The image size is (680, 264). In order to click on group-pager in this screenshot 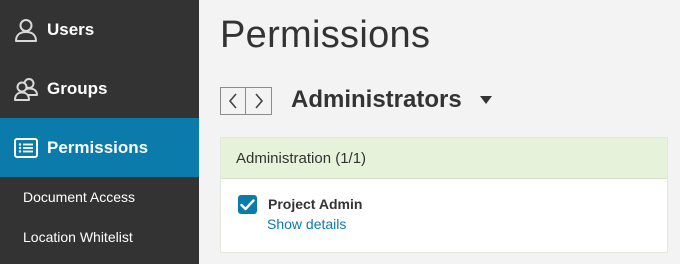, I will do `click(246, 101)`.